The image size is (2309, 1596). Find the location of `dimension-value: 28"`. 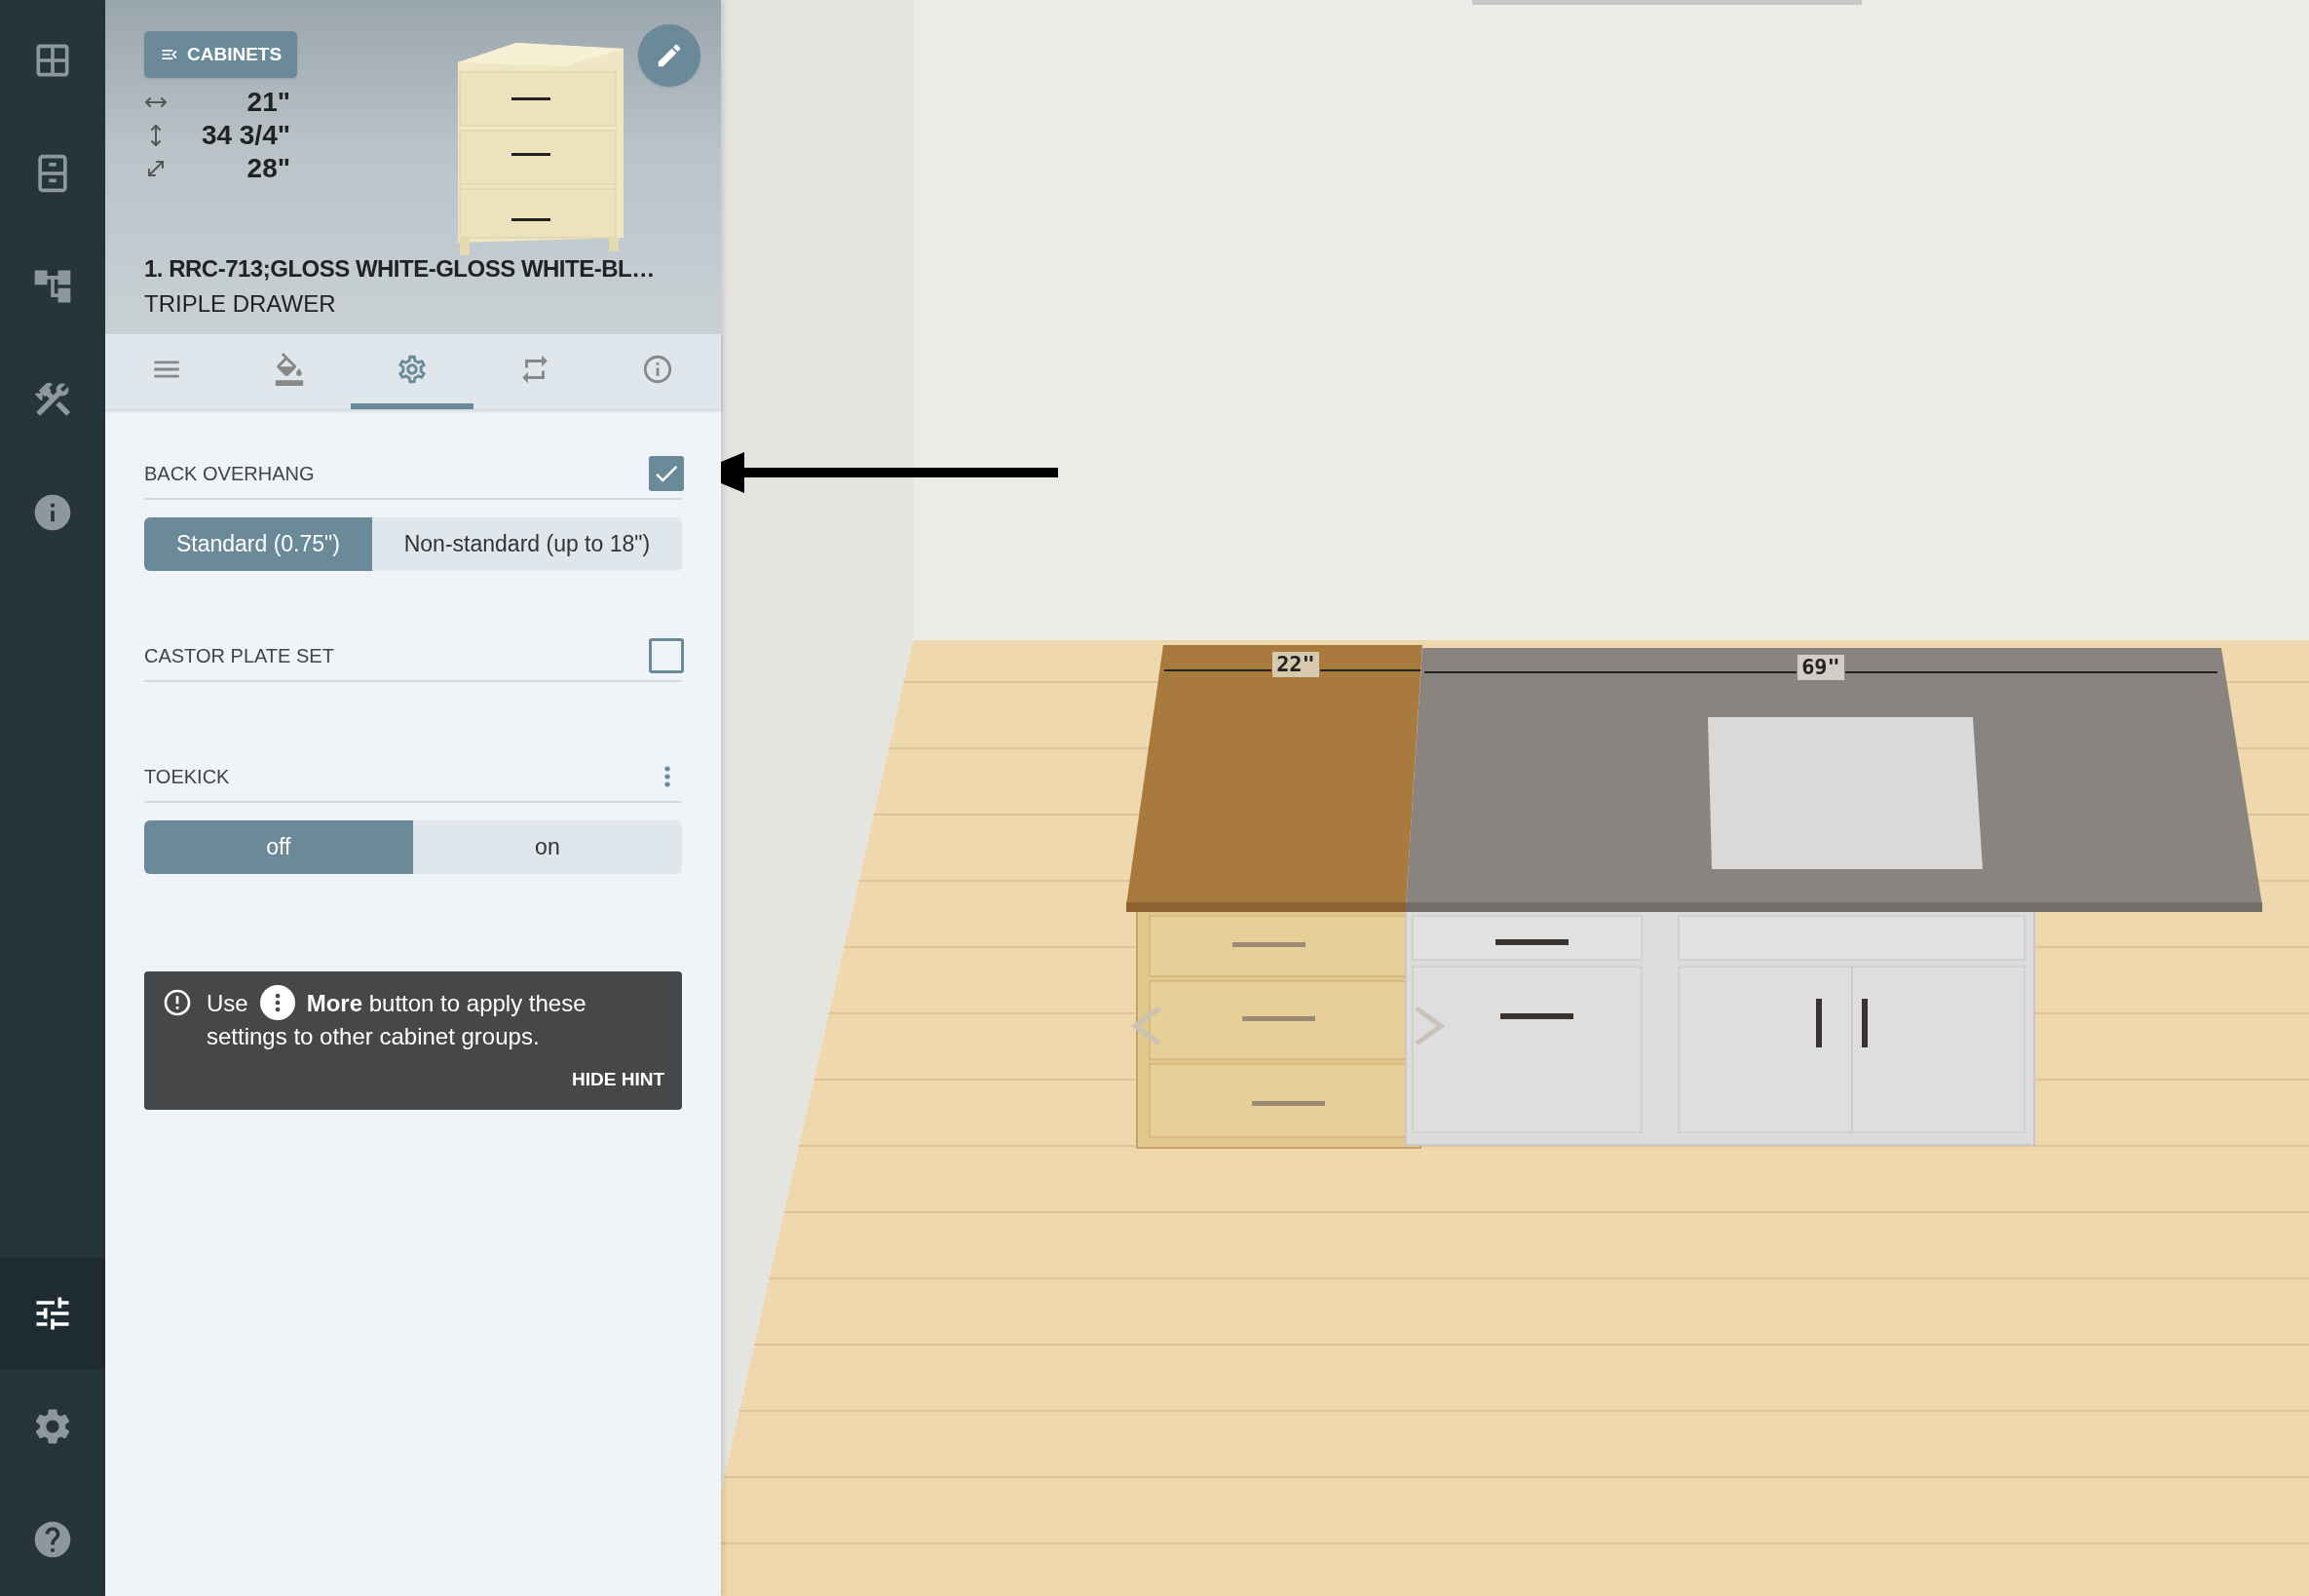

dimension-value: 28" is located at coordinates (268, 169).